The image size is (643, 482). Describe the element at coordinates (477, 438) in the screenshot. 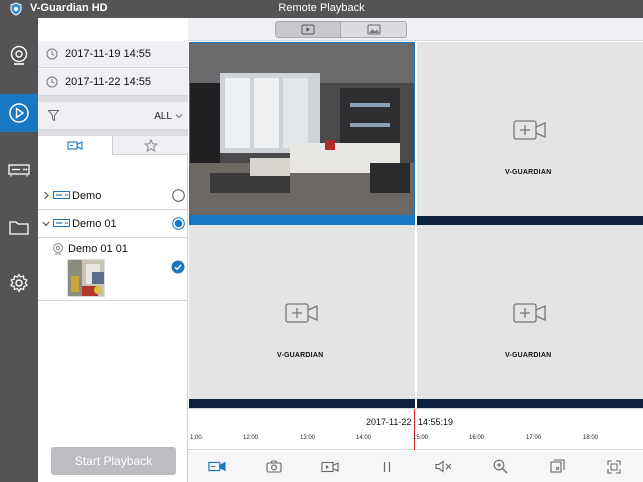

I see `timeline-tick: 16:00` at that location.